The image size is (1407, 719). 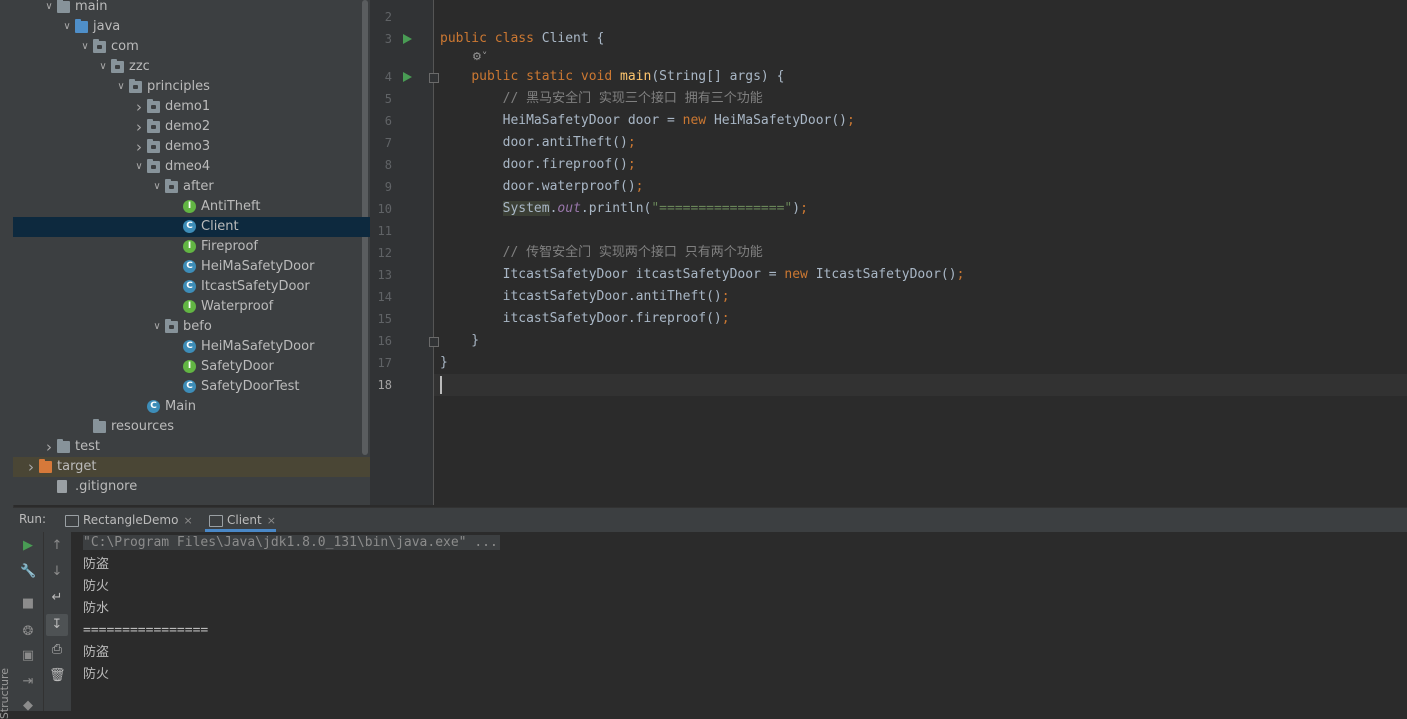 I want to click on tree-row: I Fireproof, so click(x=191, y=247).